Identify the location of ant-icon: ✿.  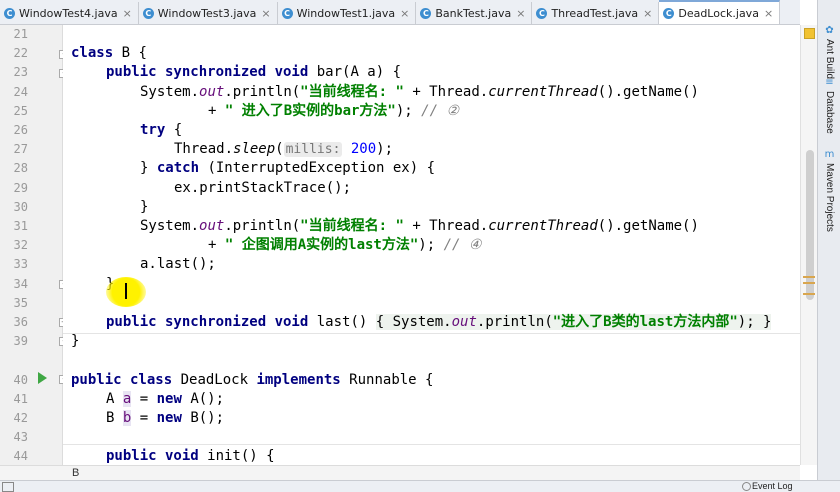
(829, 30).